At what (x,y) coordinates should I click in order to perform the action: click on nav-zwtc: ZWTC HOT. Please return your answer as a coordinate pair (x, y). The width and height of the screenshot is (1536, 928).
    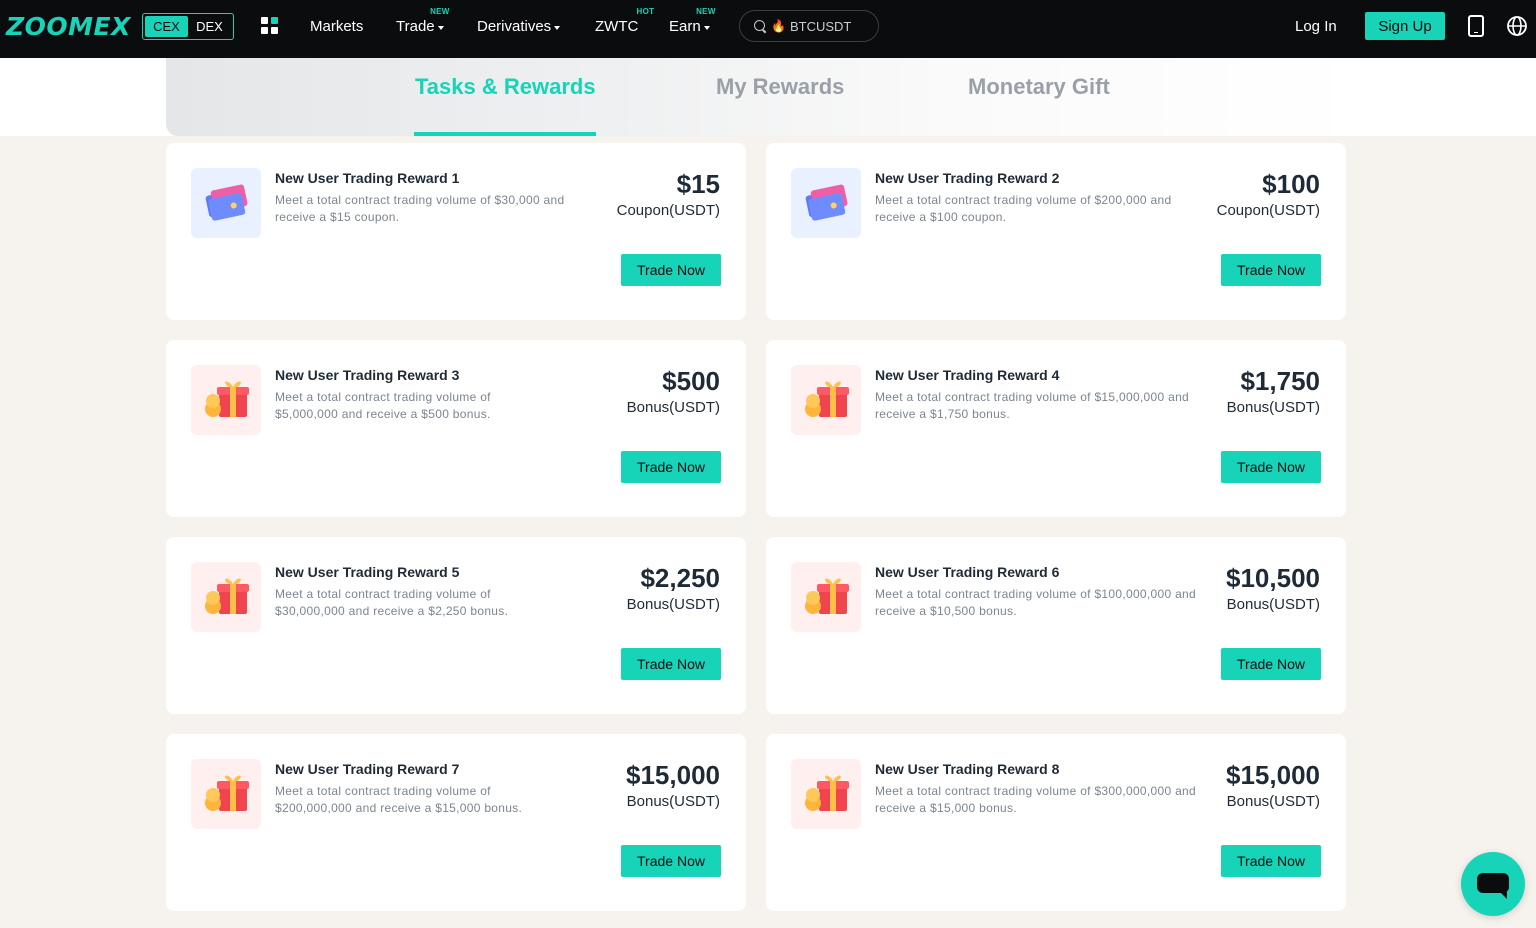
    Looking at the image, I should click on (624, 21).